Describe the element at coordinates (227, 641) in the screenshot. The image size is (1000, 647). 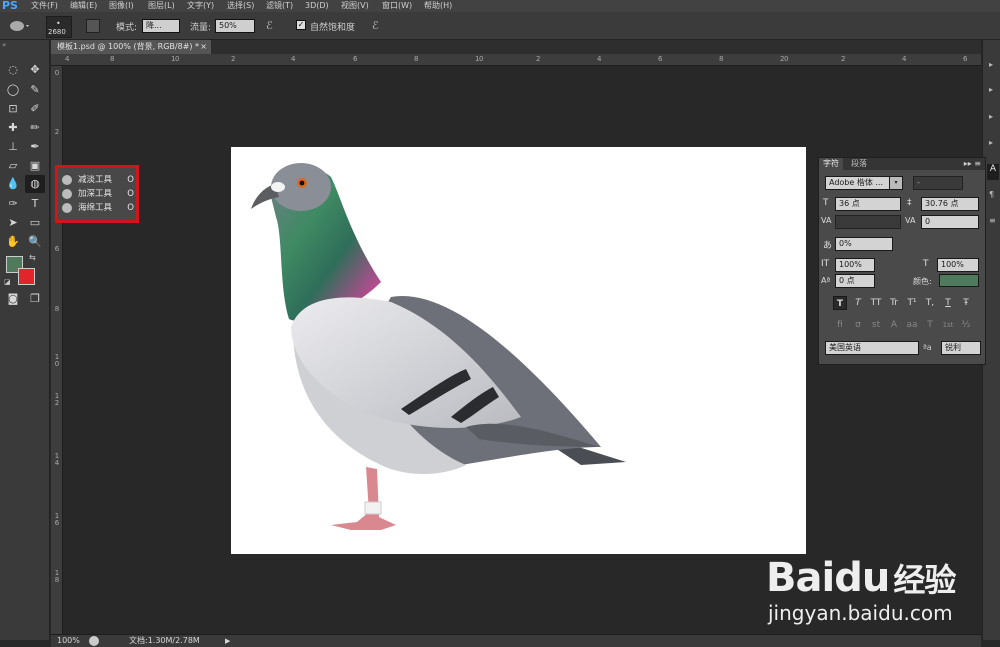
I see `status-menu-arrow-icon: ▶` at that location.